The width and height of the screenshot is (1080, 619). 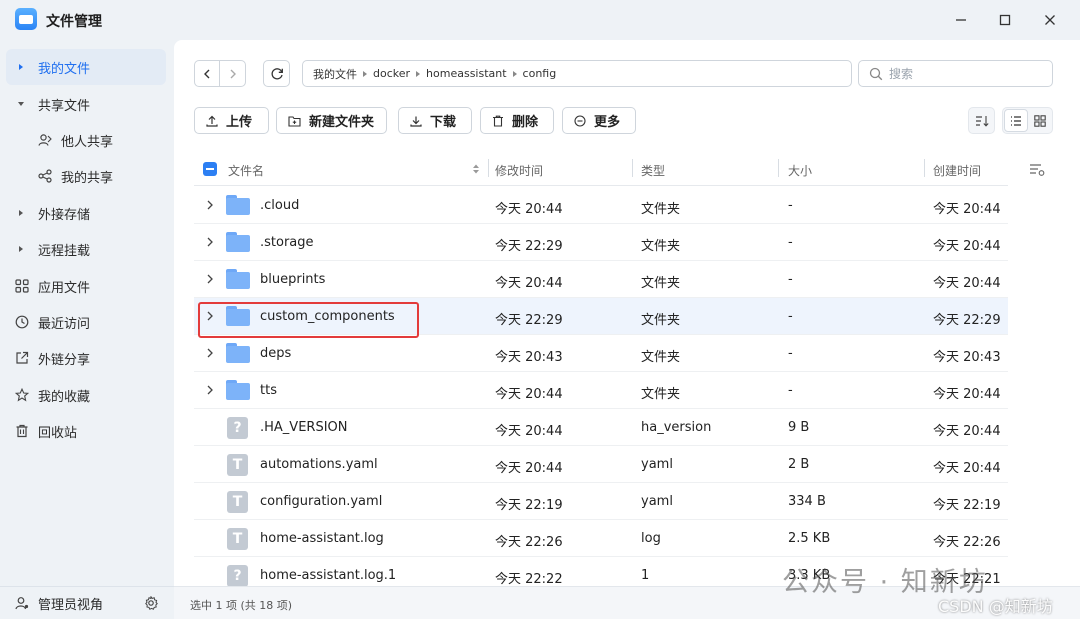 What do you see at coordinates (304, 427) in the screenshot?
I see `file-name: .HA_VERSION` at bounding box center [304, 427].